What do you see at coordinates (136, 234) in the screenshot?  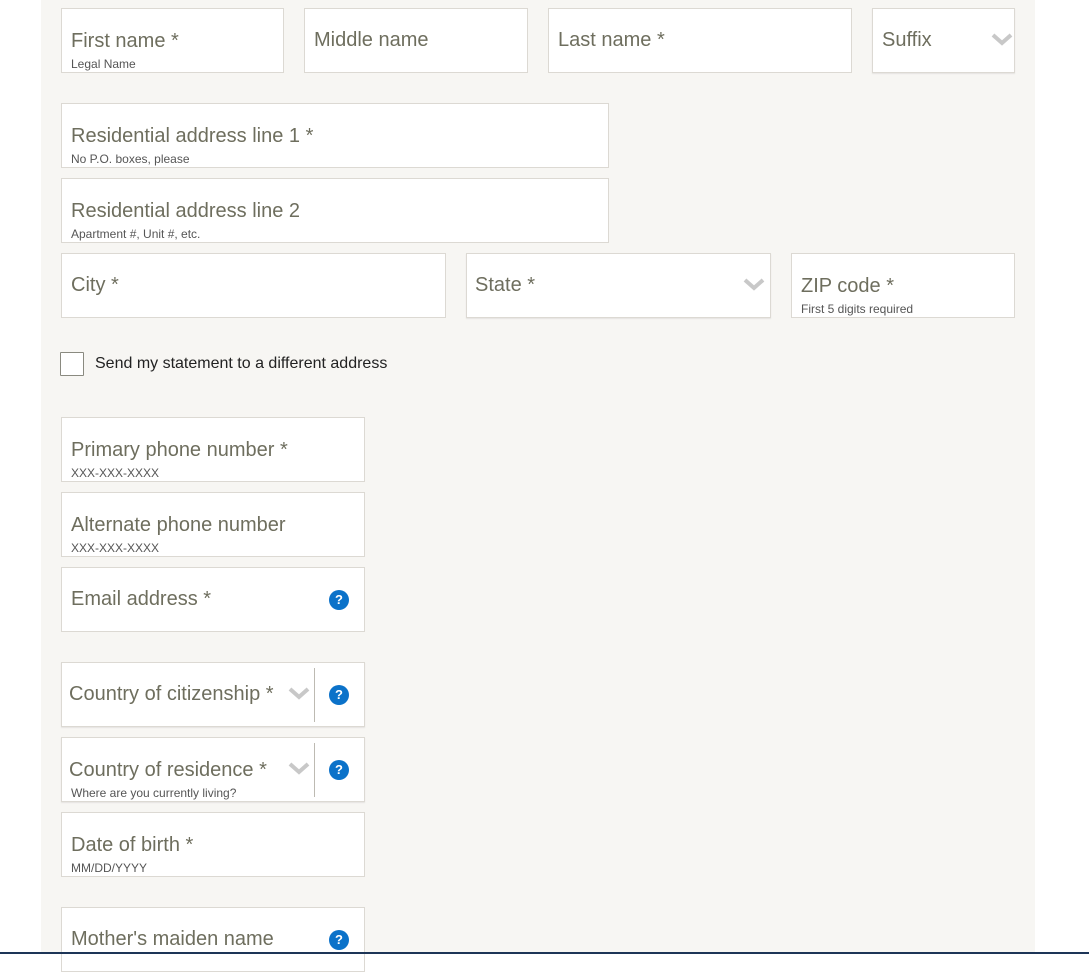 I see `address-line2-hint: Apartment #, Unit #, etc.` at bounding box center [136, 234].